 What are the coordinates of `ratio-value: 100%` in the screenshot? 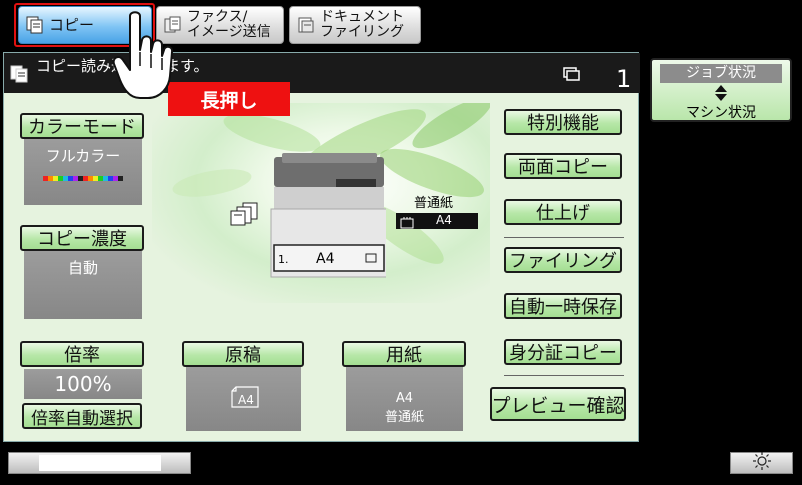 It's located at (83, 384).